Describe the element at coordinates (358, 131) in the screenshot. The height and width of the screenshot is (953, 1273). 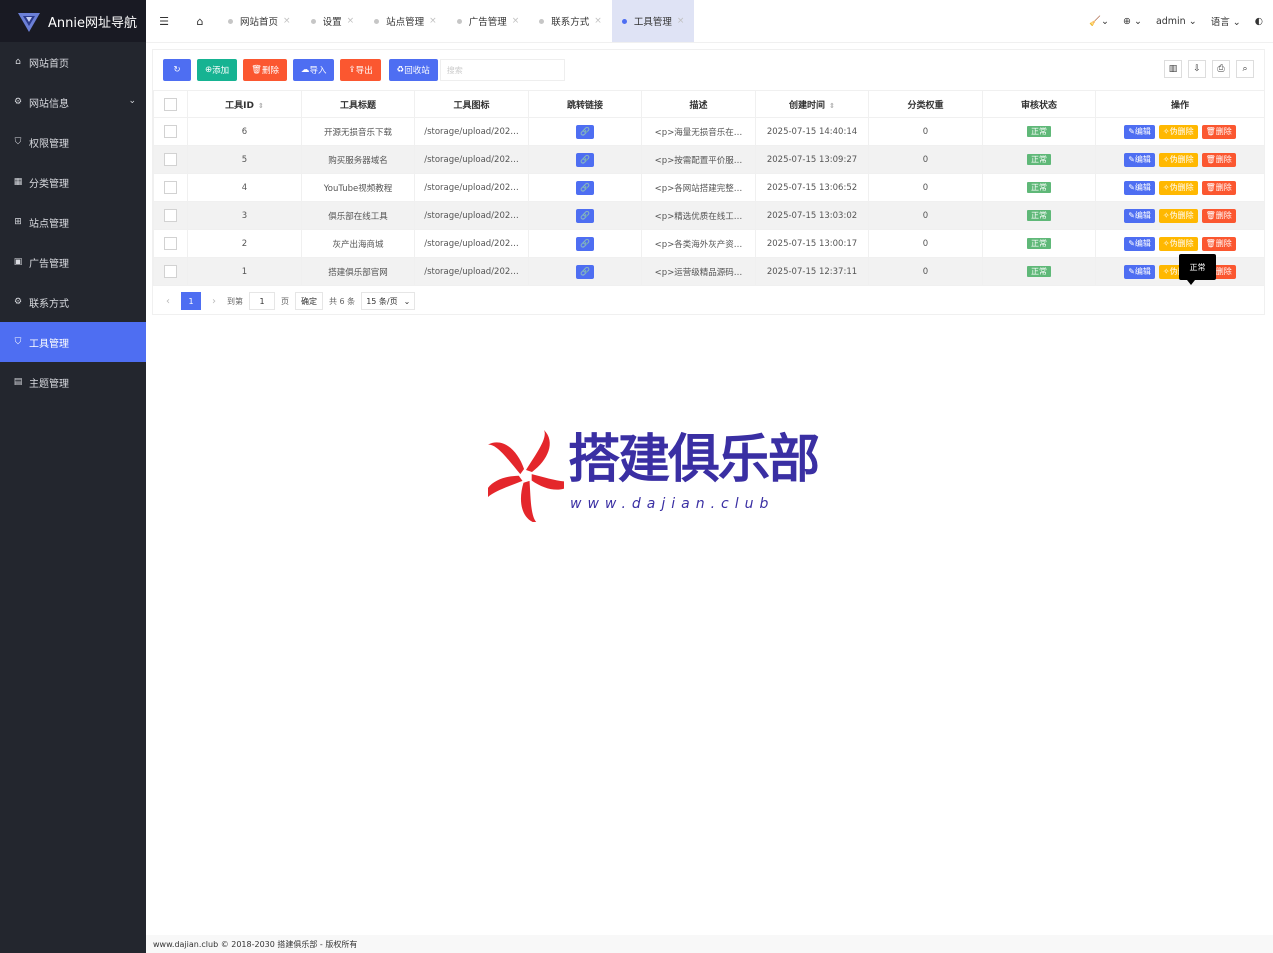
I see `cell-title: 开源无损音乐下载` at that location.